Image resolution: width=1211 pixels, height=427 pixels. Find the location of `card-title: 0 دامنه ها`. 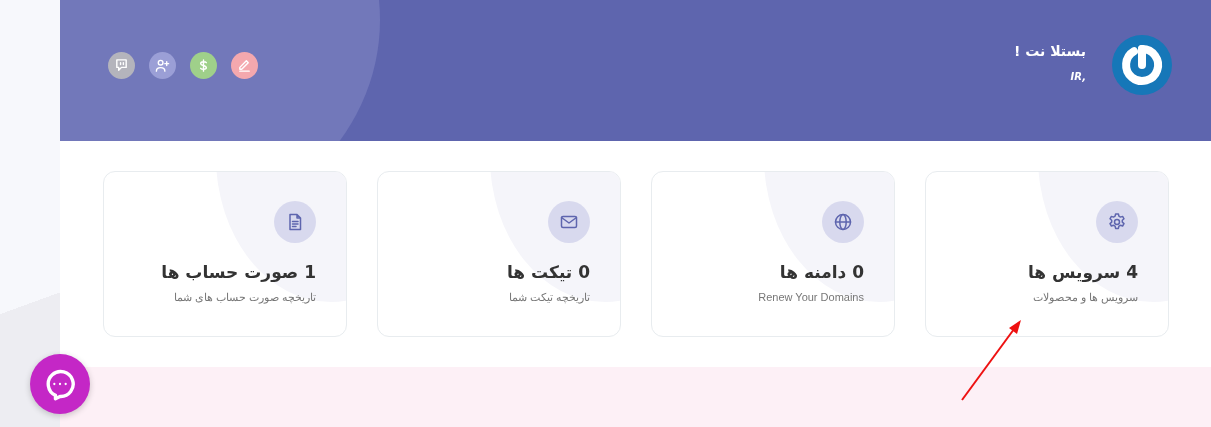

card-title: 0 دامنه ها is located at coordinates (821, 272).